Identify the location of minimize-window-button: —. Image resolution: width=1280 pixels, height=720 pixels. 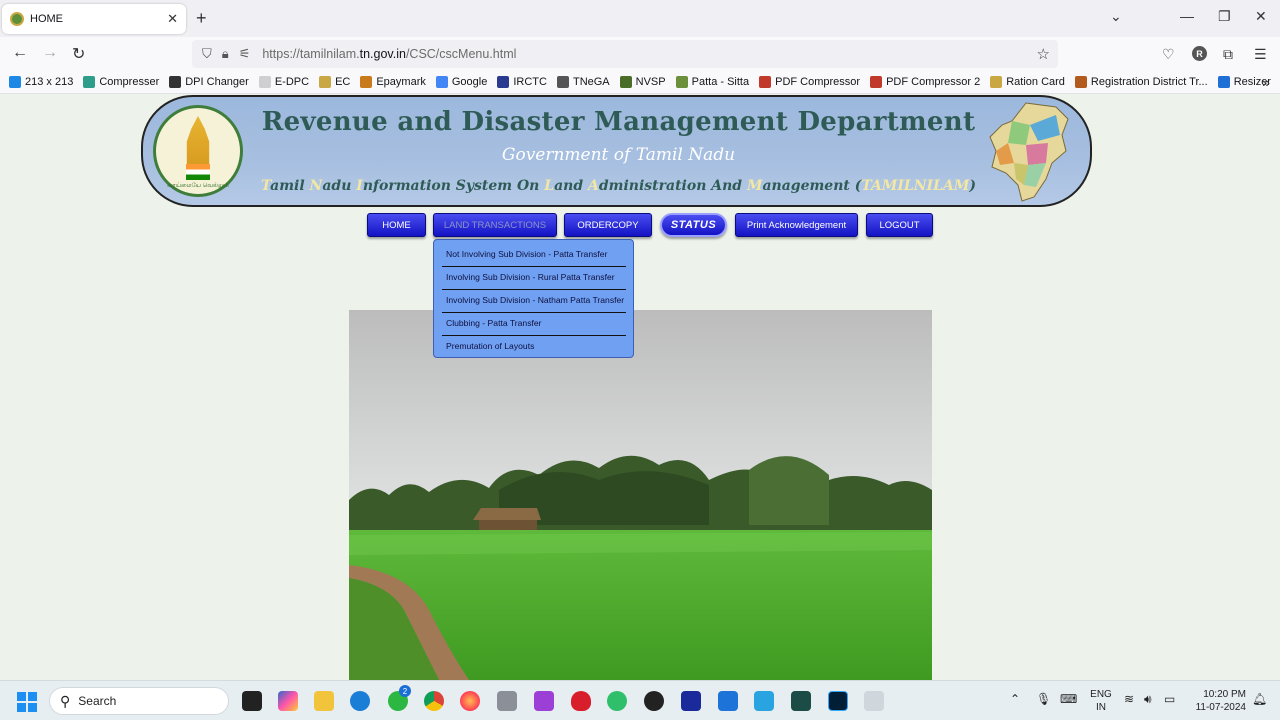
(1187, 16).